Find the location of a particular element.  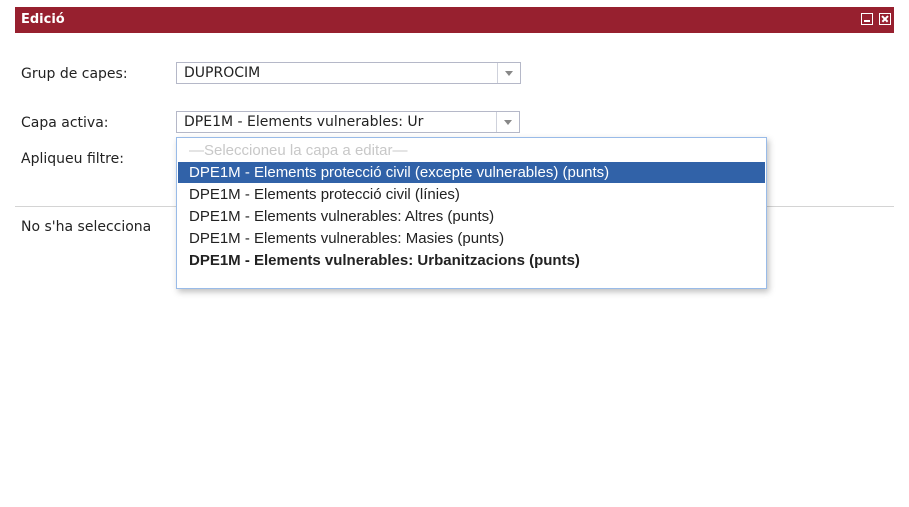

layer-select-value: DPE1M - Elements vulnerables: Ur is located at coordinates (304, 122).